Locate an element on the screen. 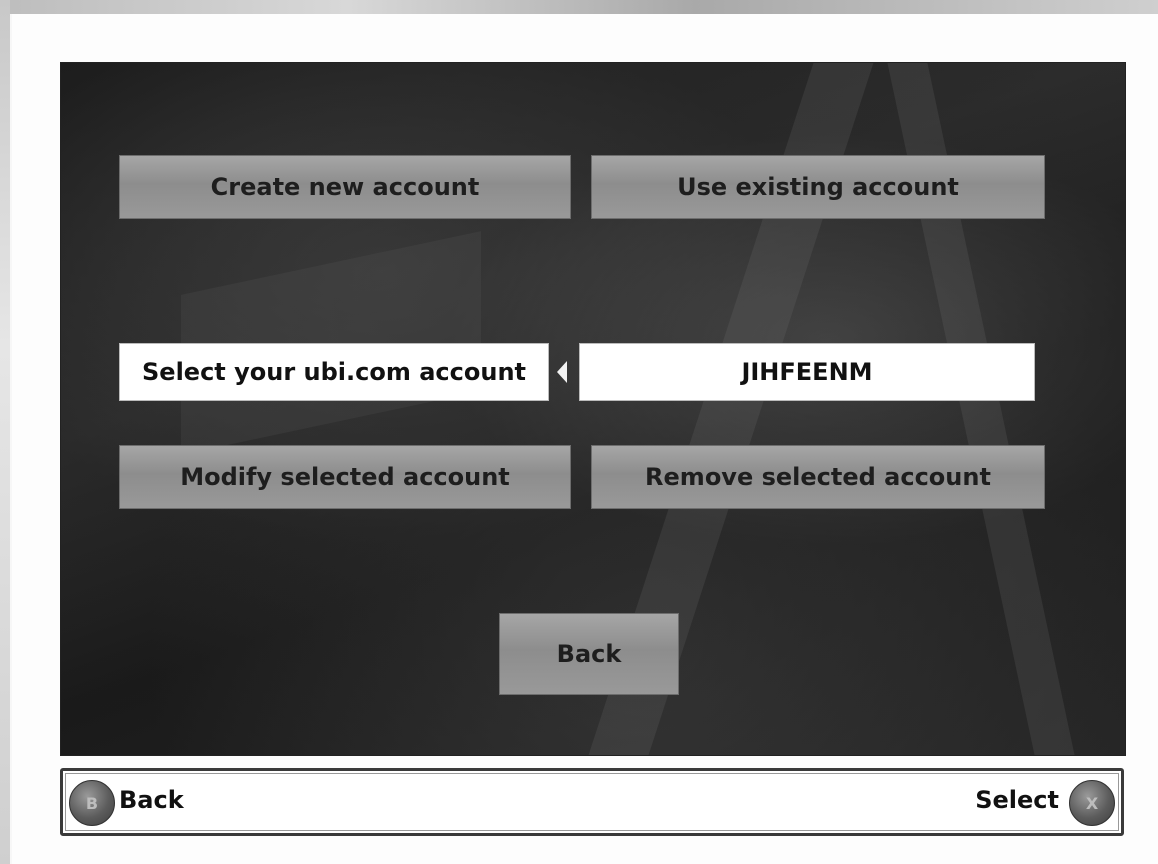 The width and height of the screenshot is (1158, 864). remove-selected-account-button: Remove selected account is located at coordinates (818, 477).